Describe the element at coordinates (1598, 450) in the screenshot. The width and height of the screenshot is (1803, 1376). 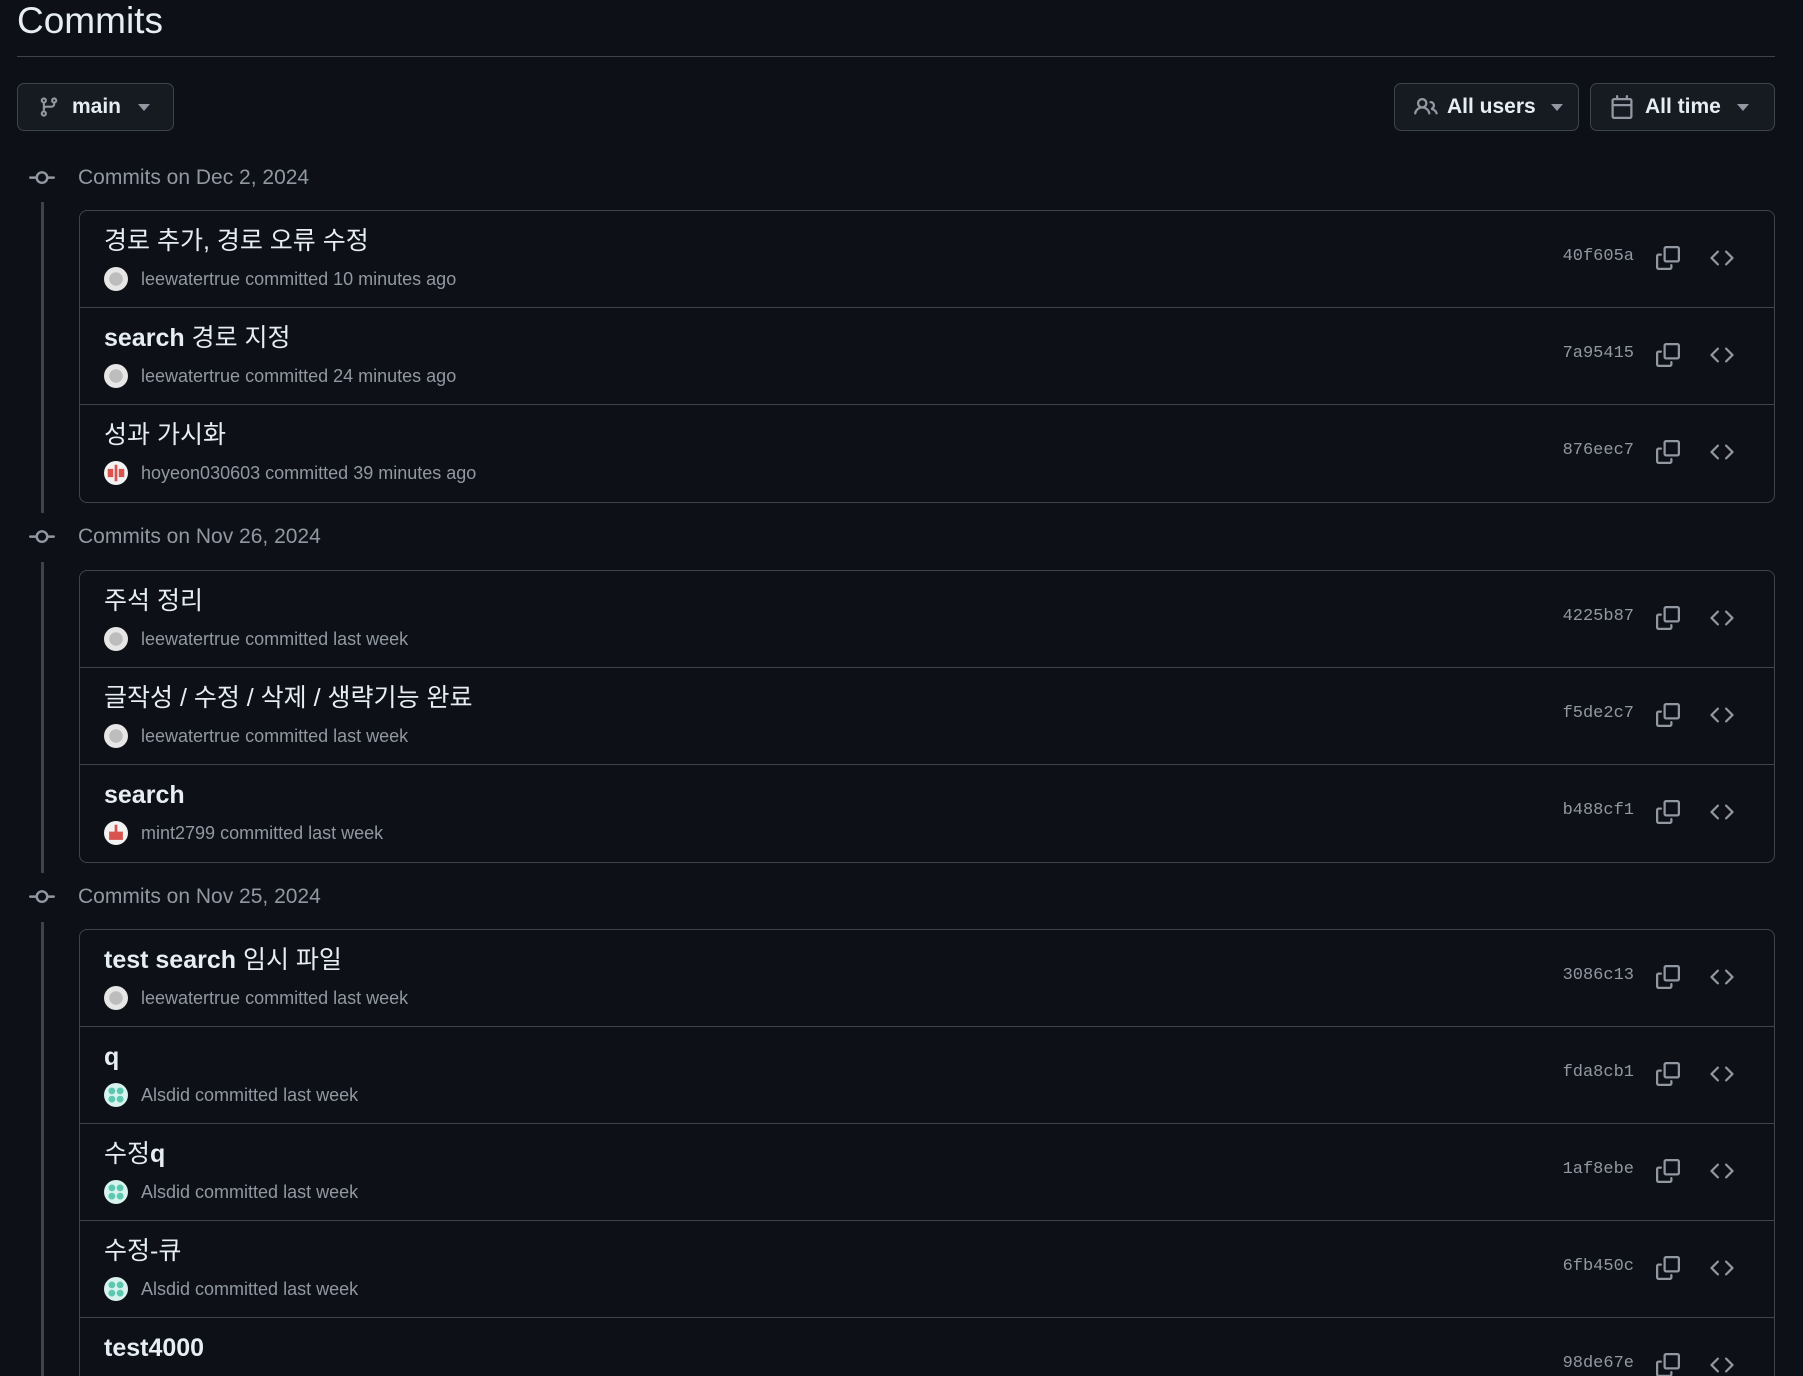
I see `commit-sha-link: 876eec7` at that location.